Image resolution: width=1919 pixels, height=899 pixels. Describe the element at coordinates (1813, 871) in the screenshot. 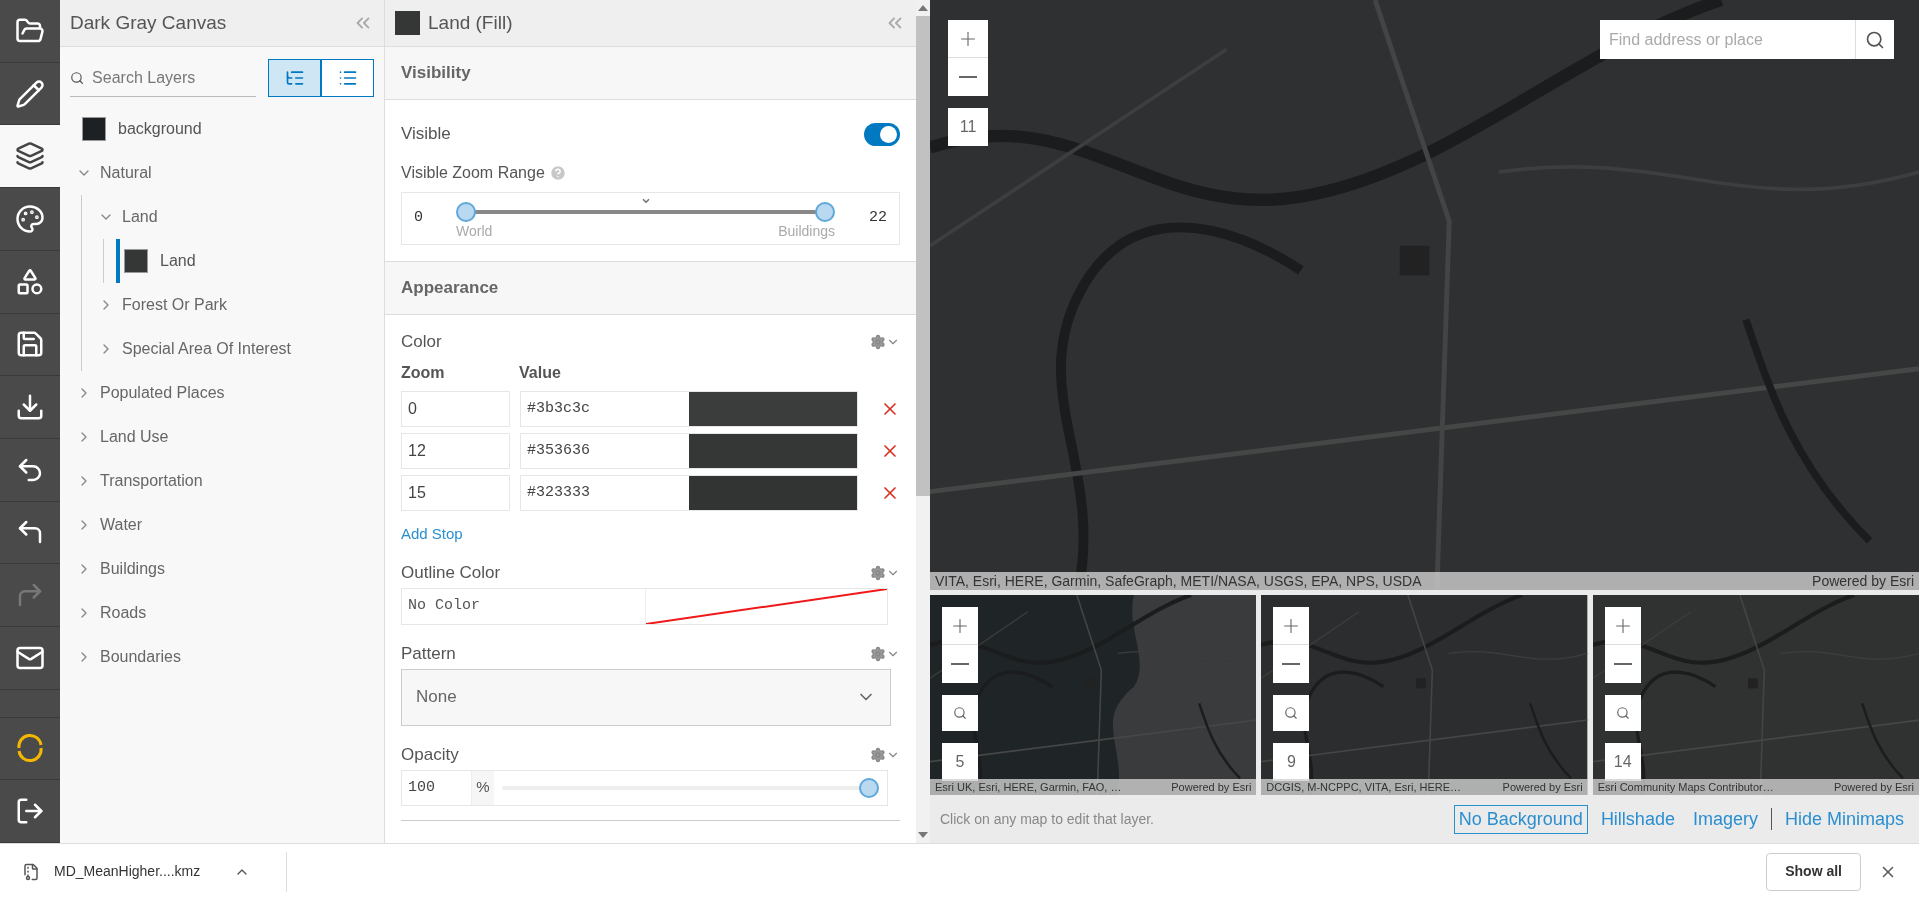

I see `show-all-button: Show all` at that location.